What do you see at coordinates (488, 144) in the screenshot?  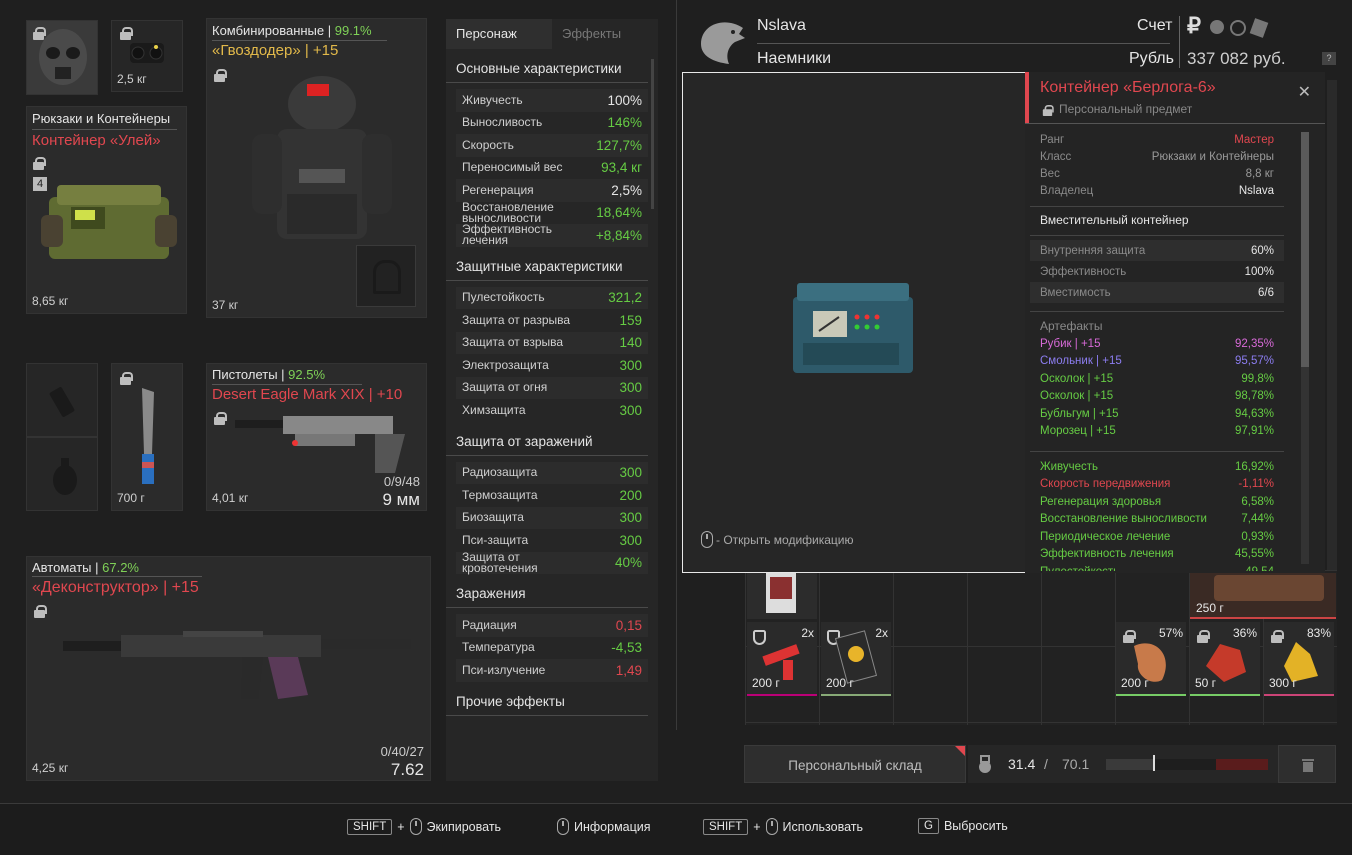 I see `stat-label: Скорость` at bounding box center [488, 144].